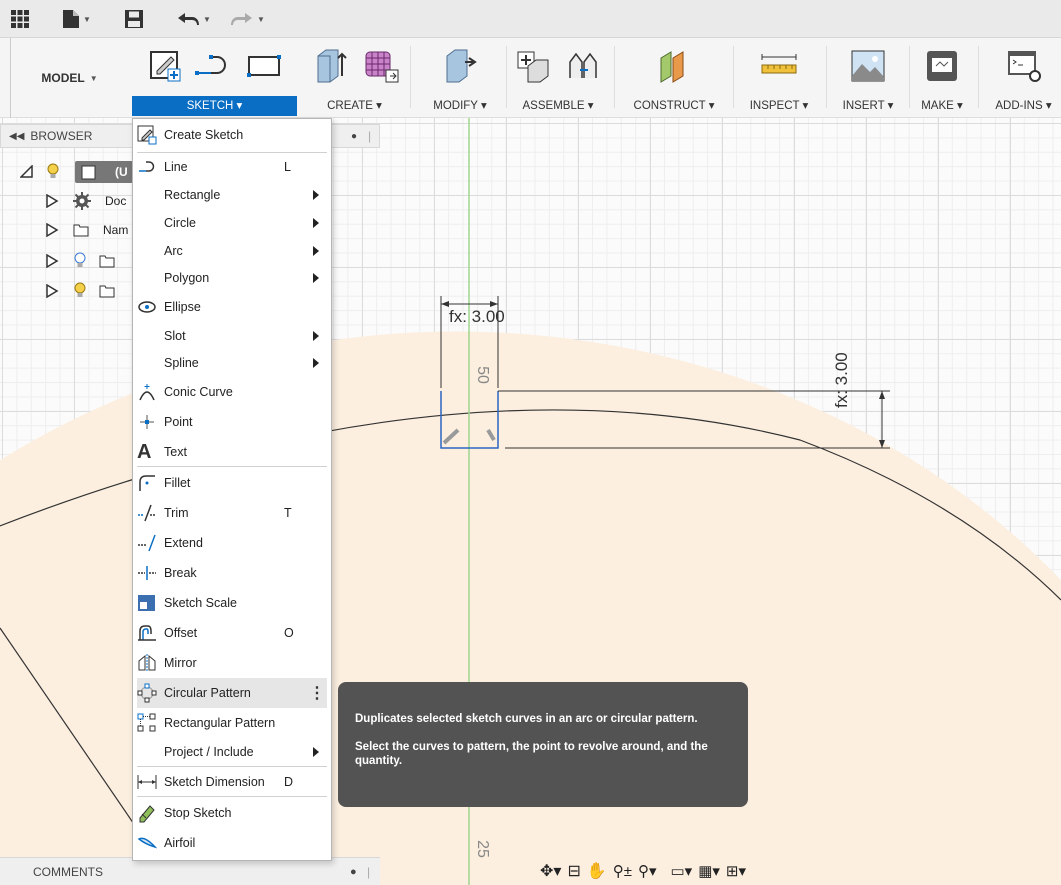 The width and height of the screenshot is (1061, 885). I want to click on make-group-label: MAKE ▾, so click(942, 106).